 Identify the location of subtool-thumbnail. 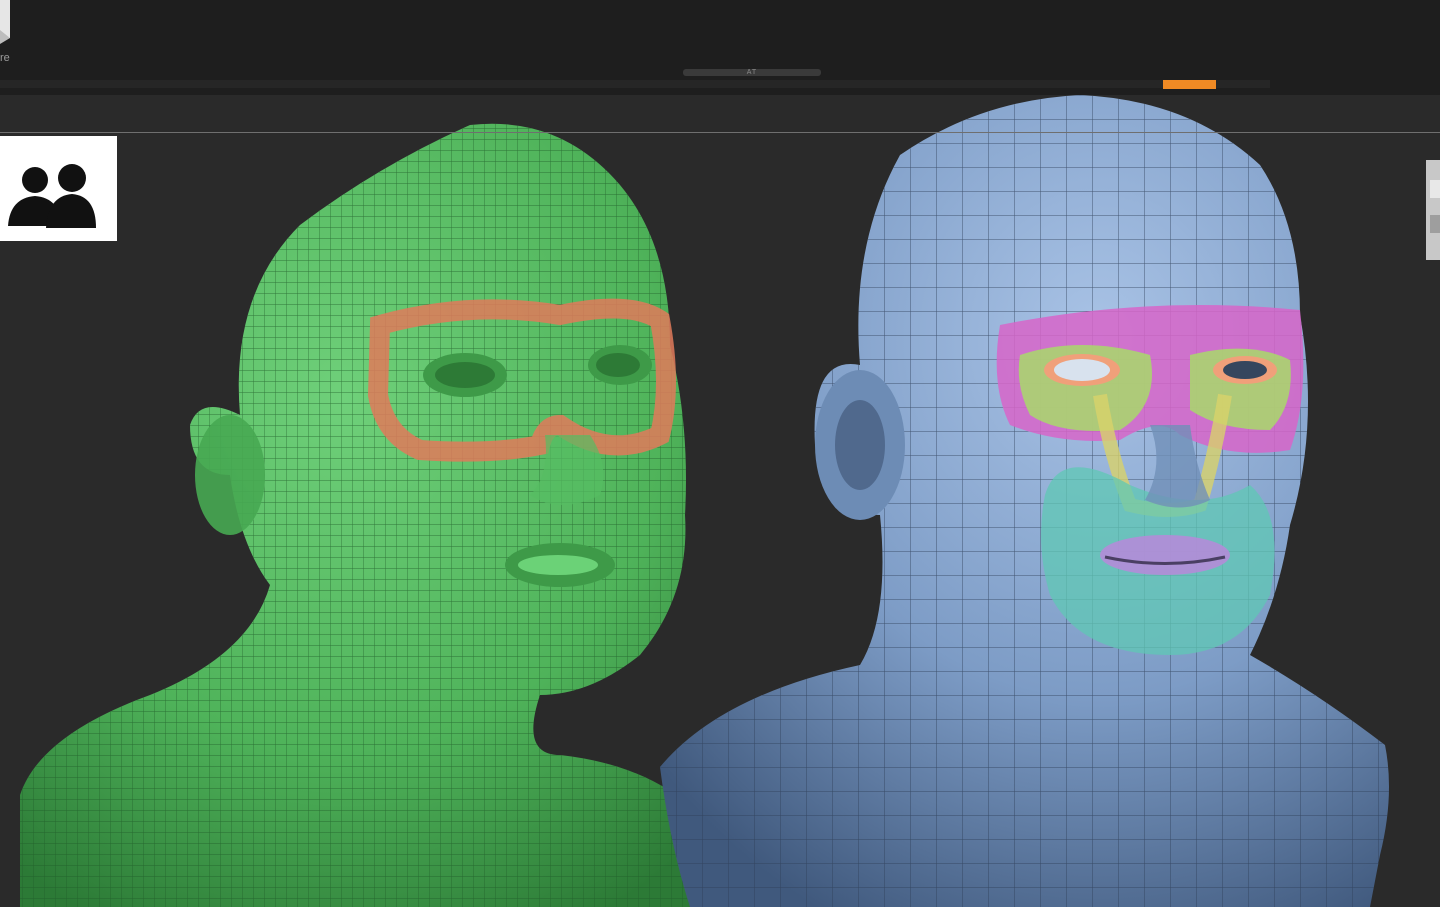
(58, 188).